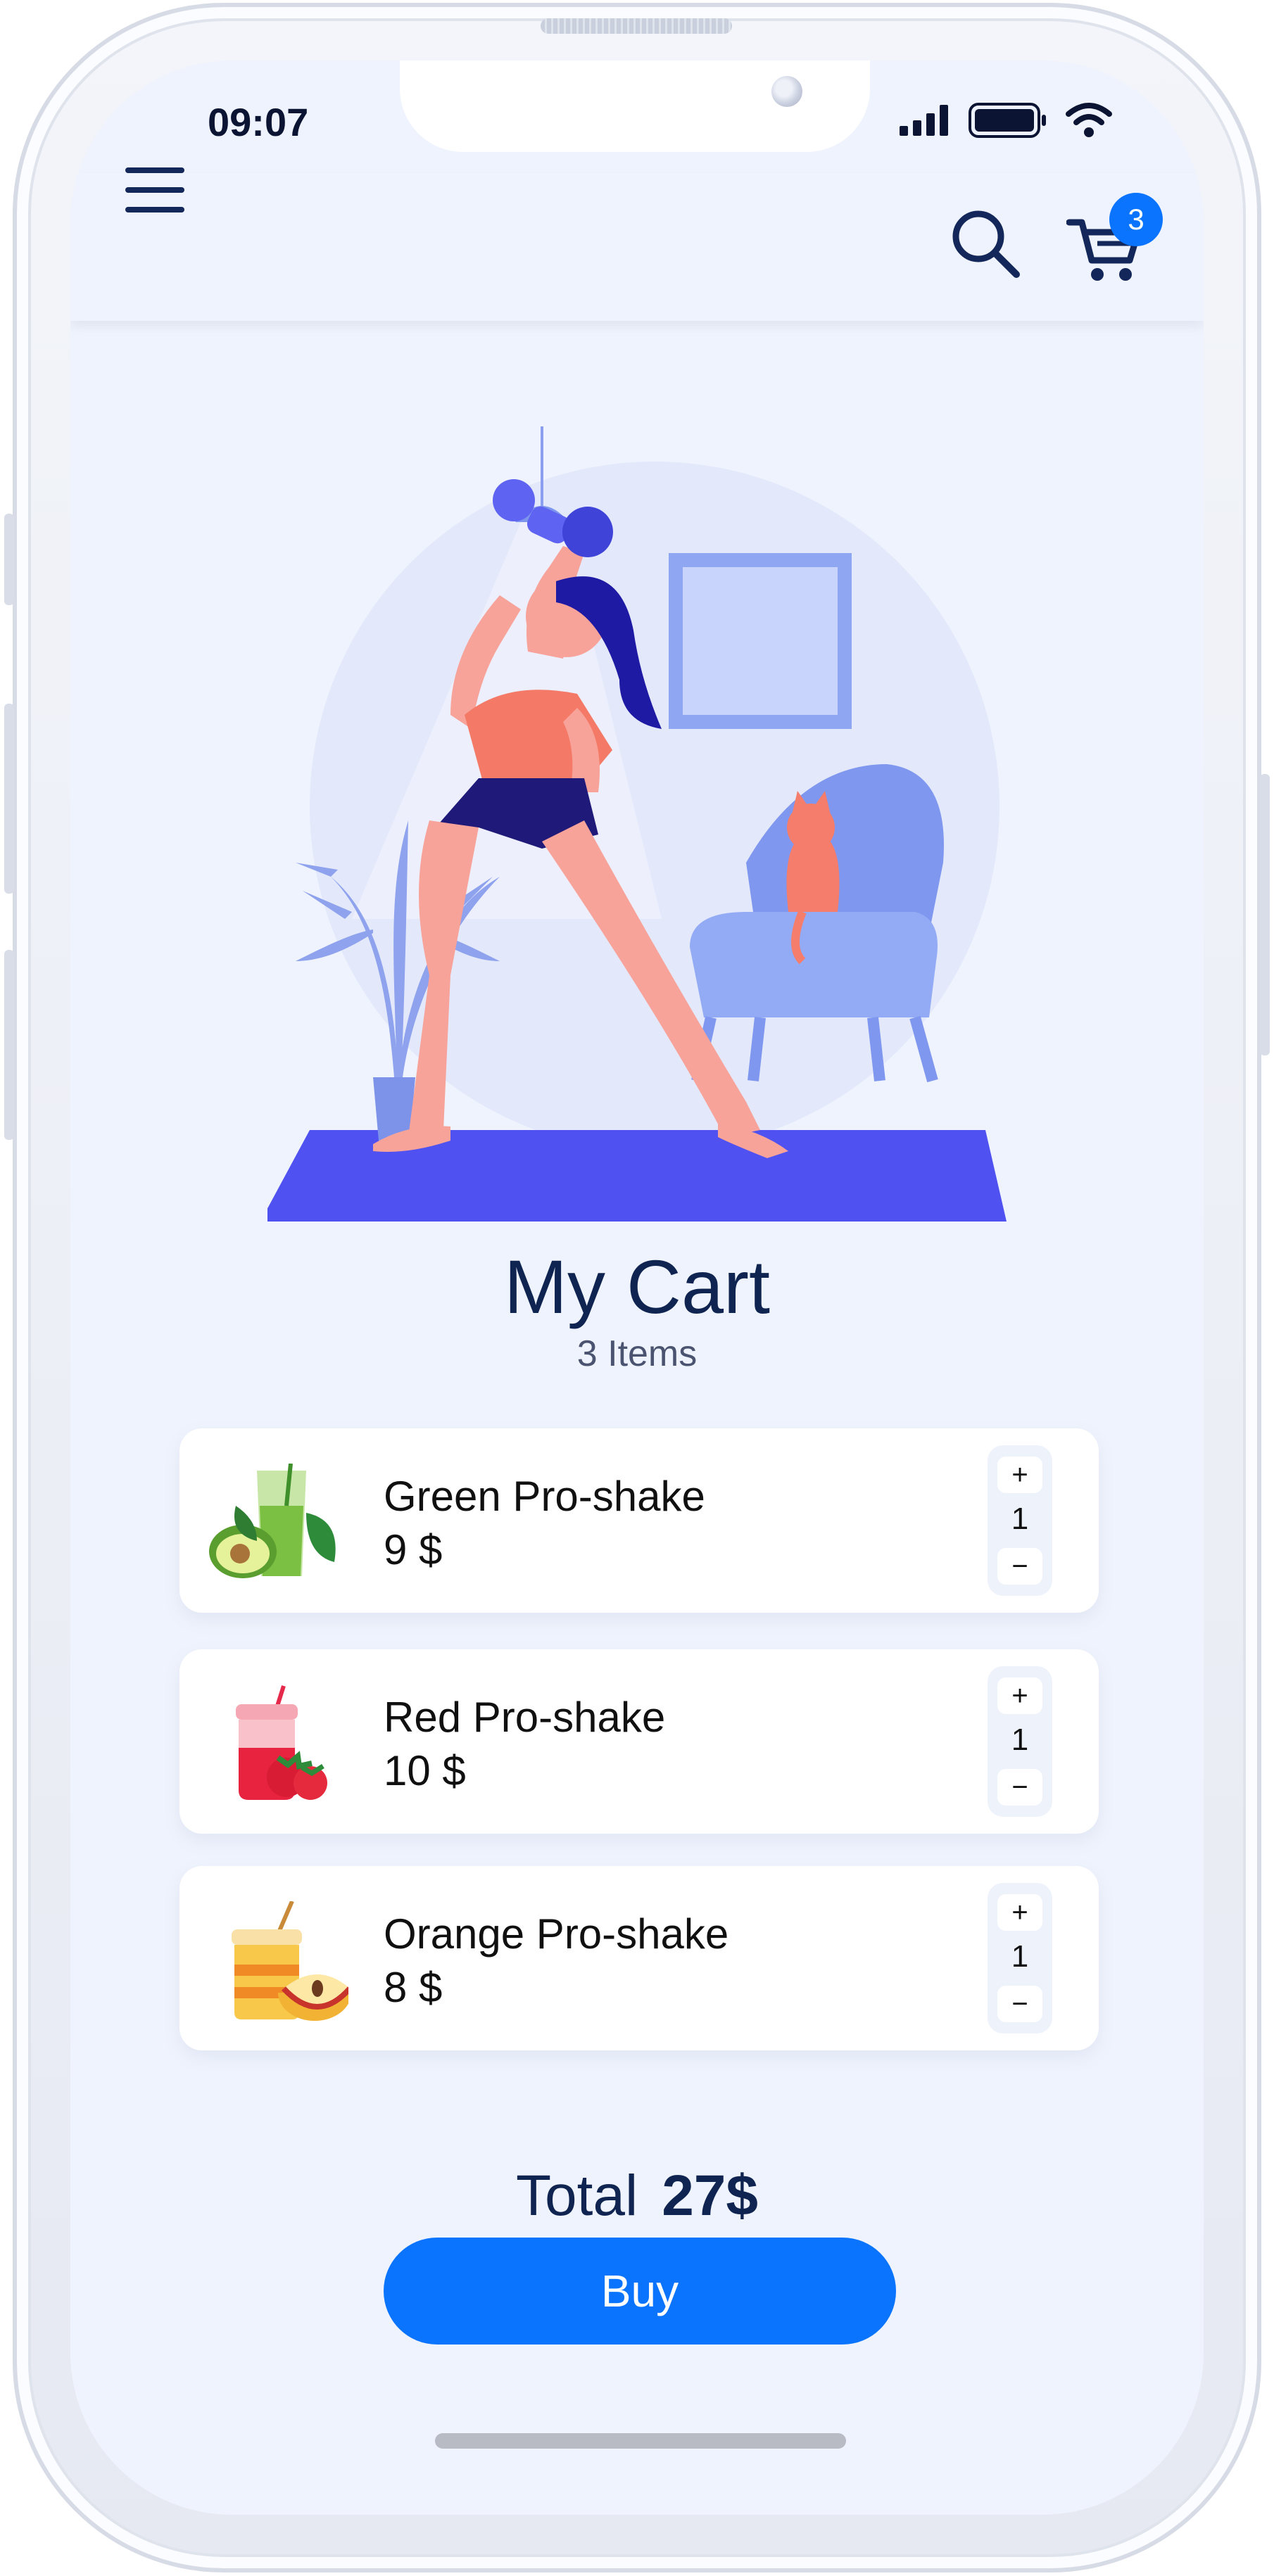  I want to click on buy-button: Buy, so click(640, 2291).